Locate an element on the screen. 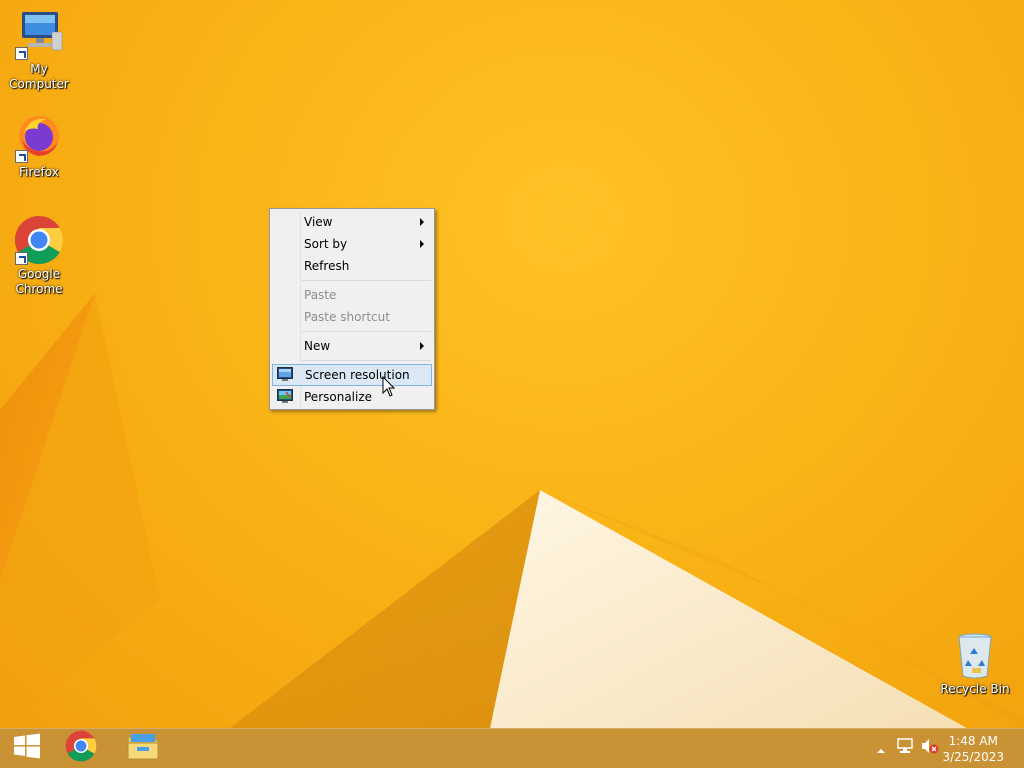  start-button is located at coordinates (27, 748).